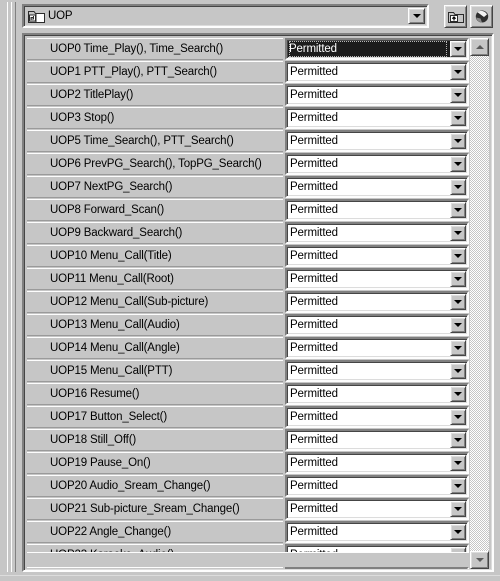  I want to click on uop-operation-label: UOP12 Menu_Call(Sub-picture), so click(155, 302).